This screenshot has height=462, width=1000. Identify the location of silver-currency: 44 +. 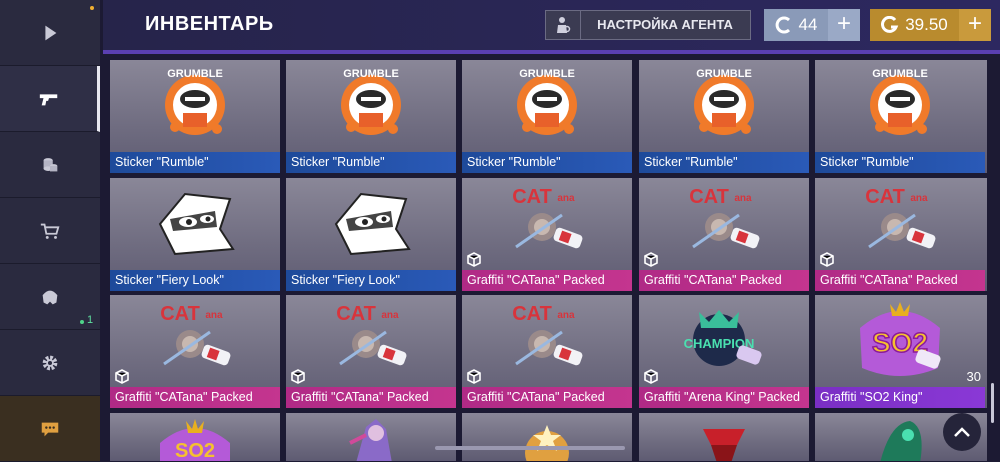
(812, 25).